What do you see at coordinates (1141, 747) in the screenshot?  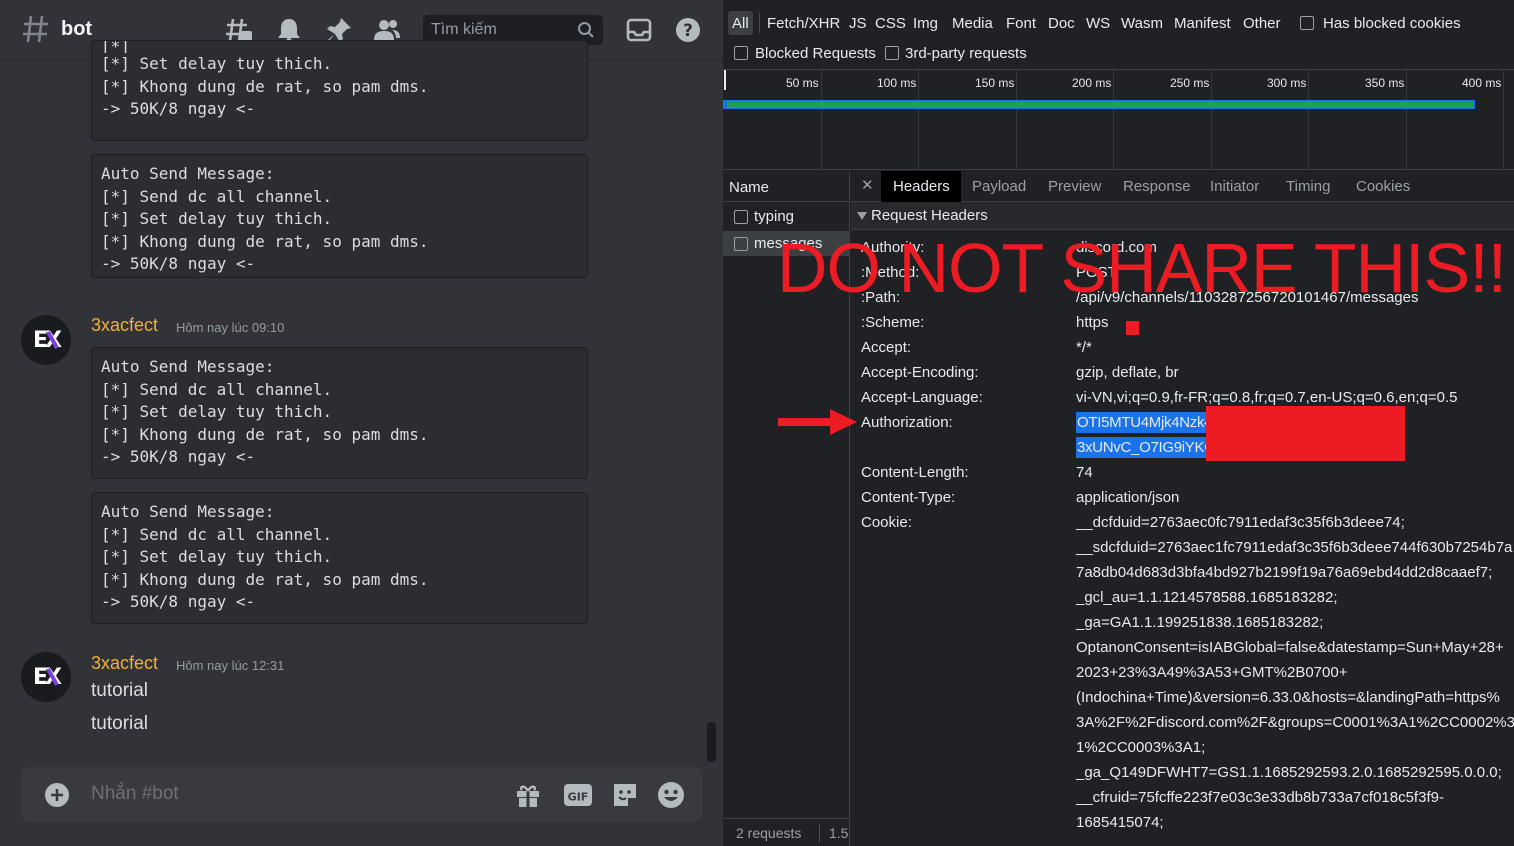 I see `cookie-line: 1%2CC0003%3A1;` at bounding box center [1141, 747].